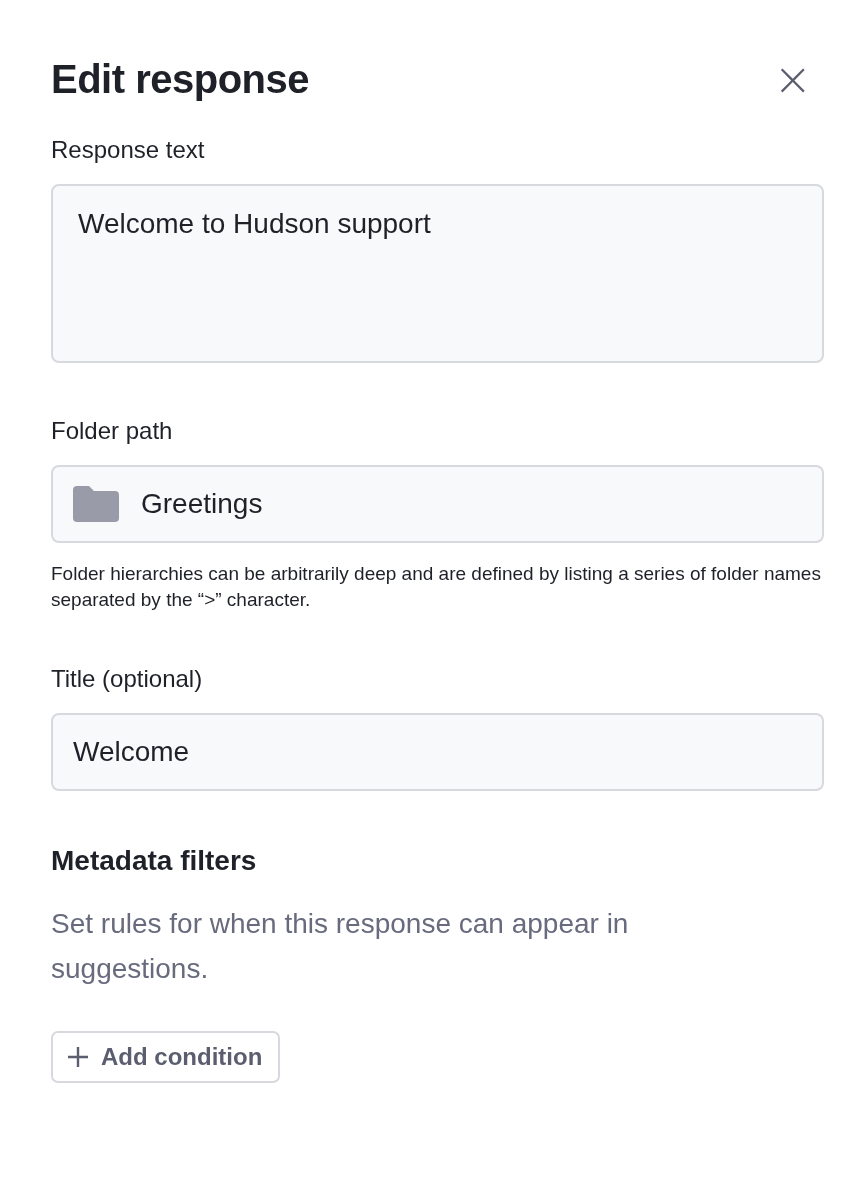 Image resolution: width=868 pixels, height=1194 pixels. I want to click on section-heading: Metadata filters, so click(154, 861).